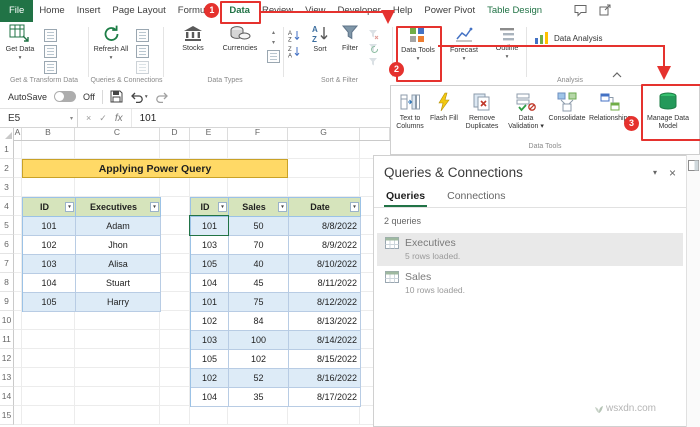 Image resolution: width=700 pixels, height=427 pixels. Describe the element at coordinates (210, 340) in the screenshot. I see `sales-cell: 103` at that location.